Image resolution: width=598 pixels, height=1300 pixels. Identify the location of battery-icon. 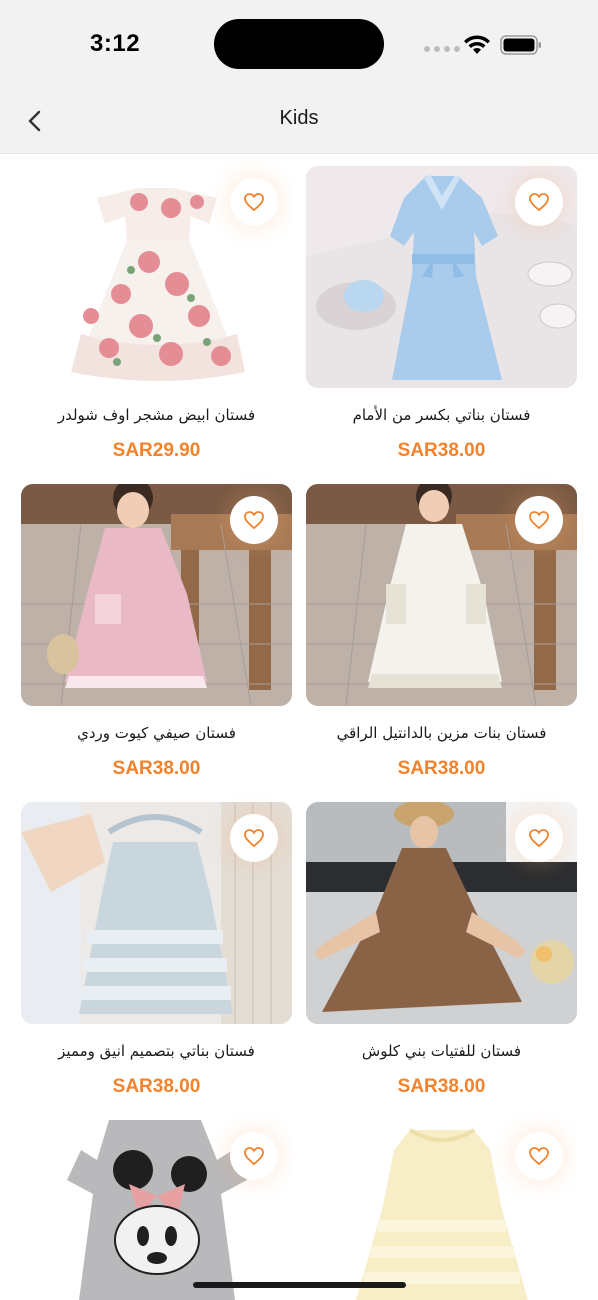
(520, 45).